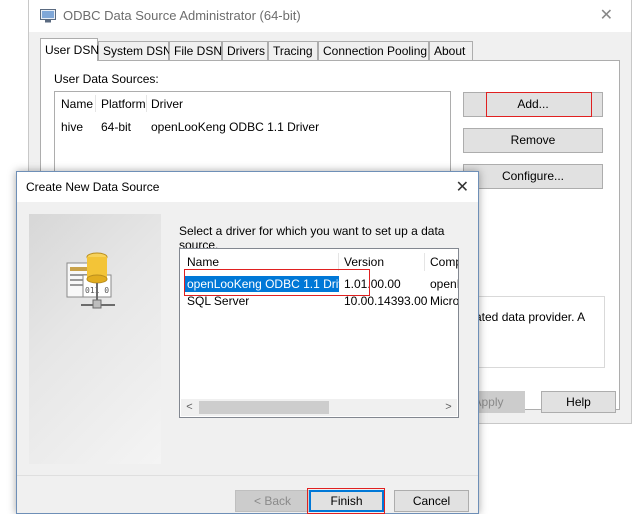 This screenshot has width=633, height=514. I want to click on tab-about: About, so click(451, 50).